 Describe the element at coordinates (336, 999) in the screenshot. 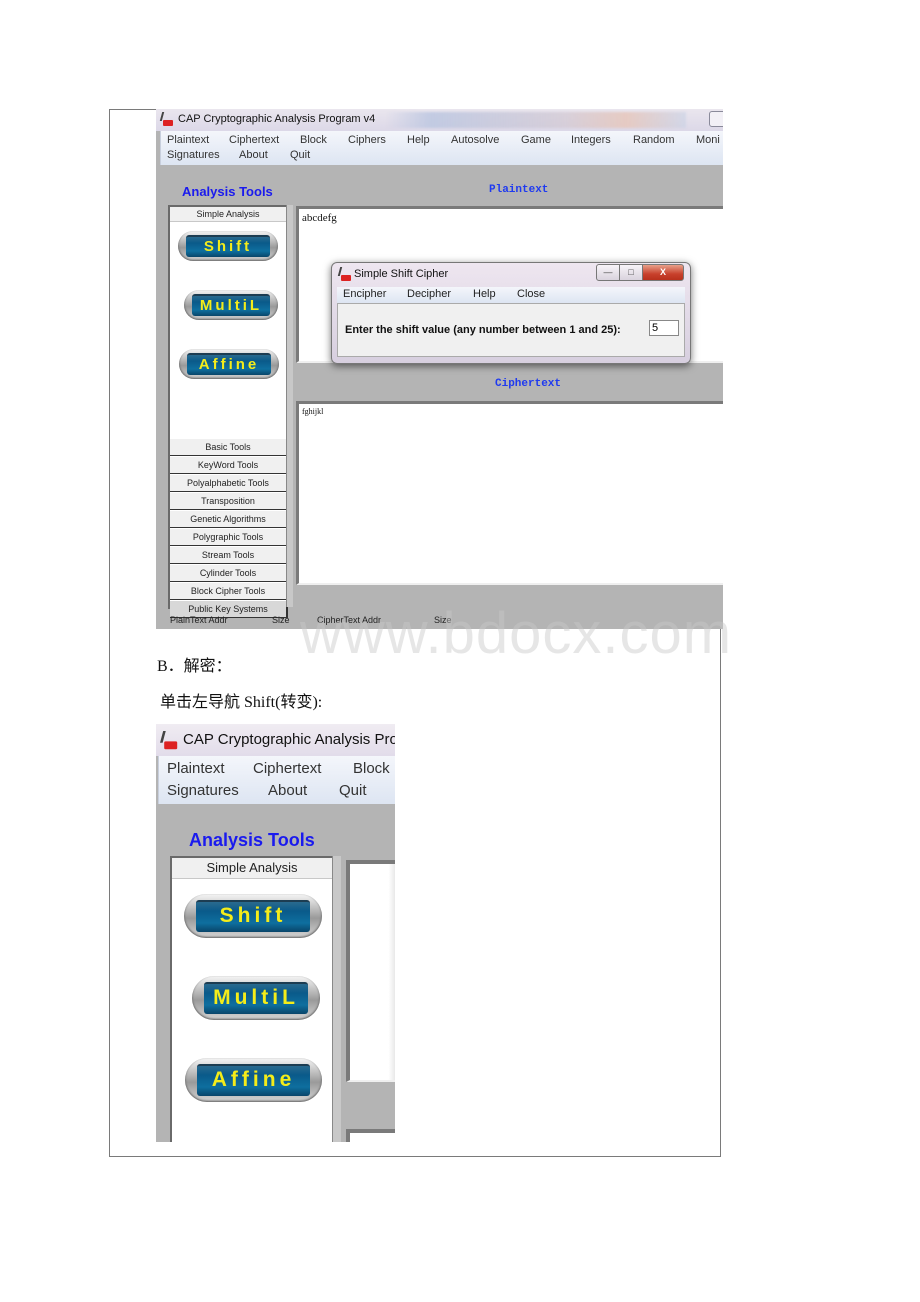

I see `zoomed-left-panel-scrollbar` at that location.